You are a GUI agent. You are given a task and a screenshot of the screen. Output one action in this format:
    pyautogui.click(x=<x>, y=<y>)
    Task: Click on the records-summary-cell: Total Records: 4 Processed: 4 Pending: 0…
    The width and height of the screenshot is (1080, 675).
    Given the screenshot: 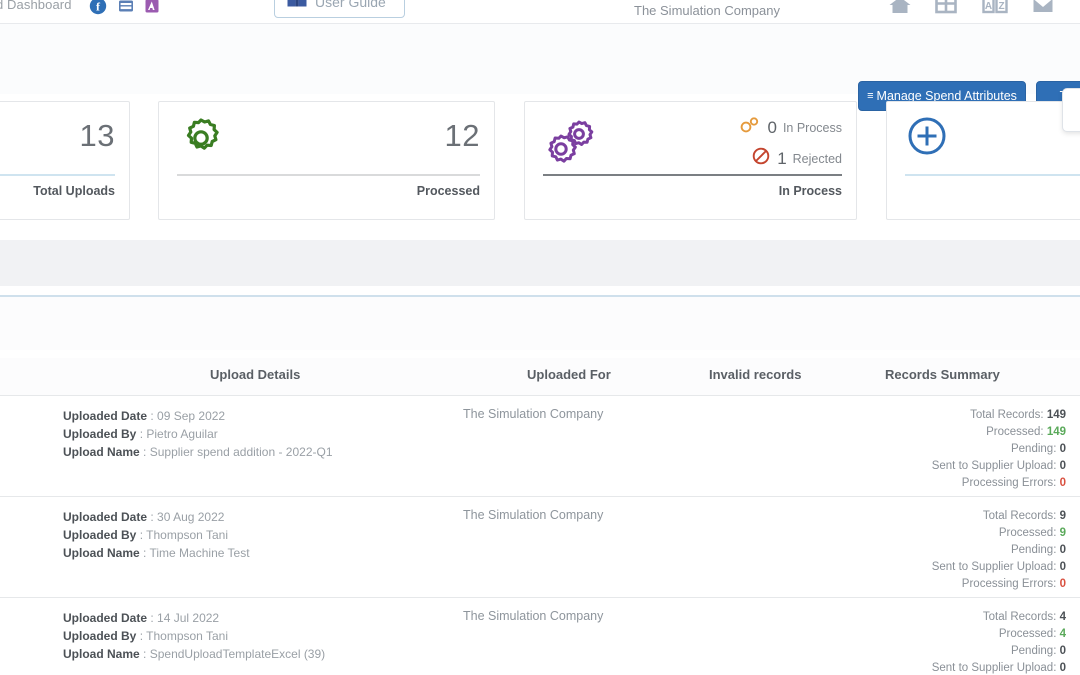 What is the action you would take?
    pyautogui.click(x=999, y=642)
    